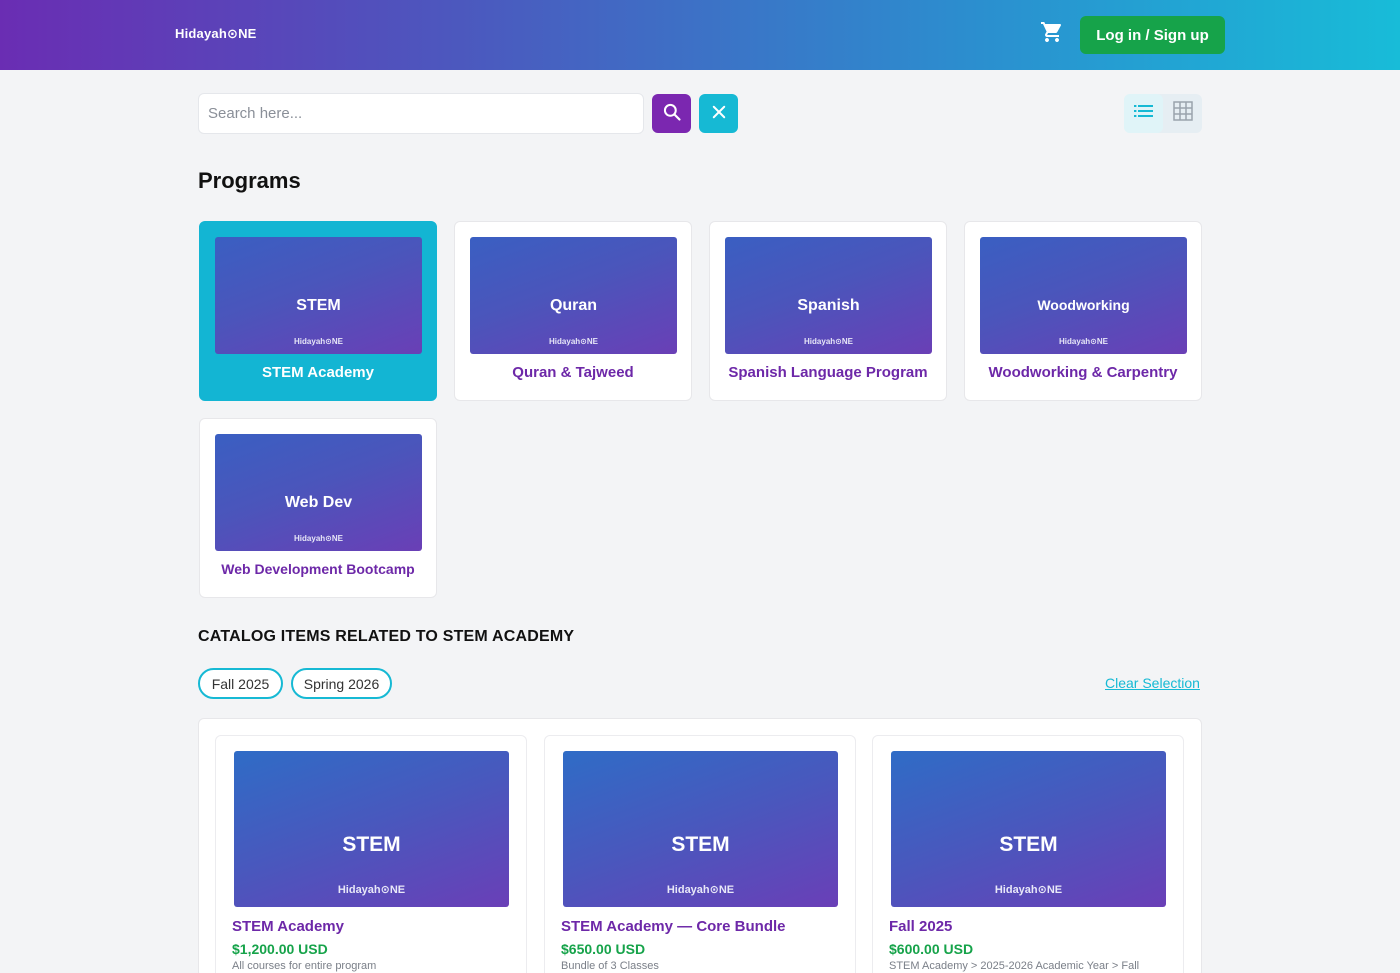 The width and height of the screenshot is (1400, 973). What do you see at coordinates (1152, 683) in the screenshot?
I see `clear-selection-link: Clear Selection` at bounding box center [1152, 683].